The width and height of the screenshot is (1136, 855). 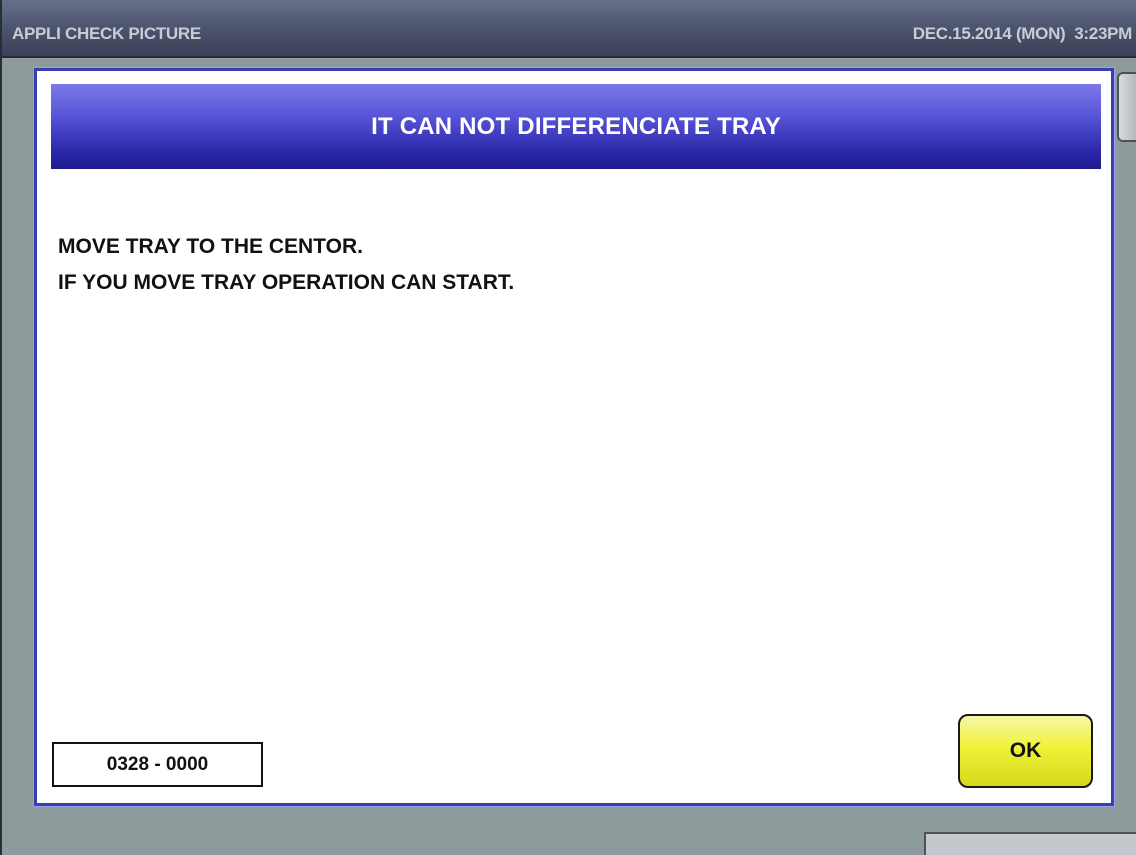 I want to click on bottom-panel-tab, so click(x=1030, y=843).